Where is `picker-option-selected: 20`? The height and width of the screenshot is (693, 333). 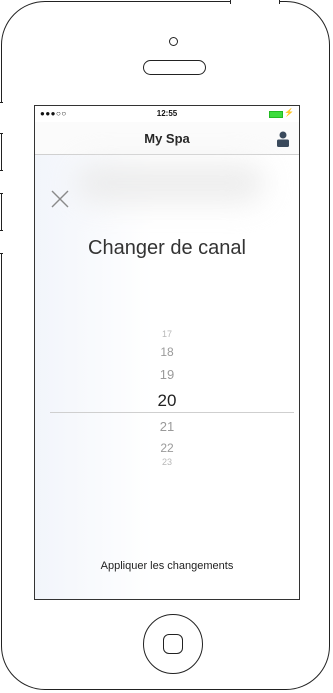 picker-option-selected: 20 is located at coordinates (167, 401).